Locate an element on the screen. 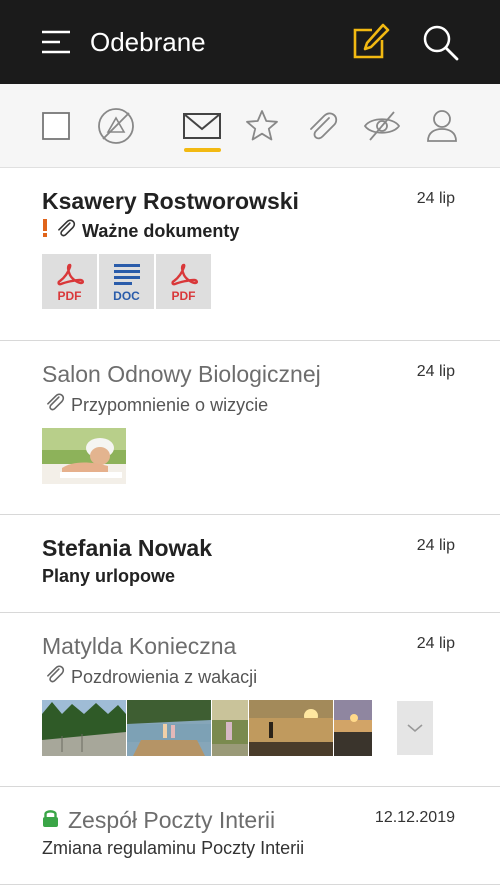 This screenshot has height=888, width=500. message-subject: Ważne dokumenty is located at coordinates (161, 230).